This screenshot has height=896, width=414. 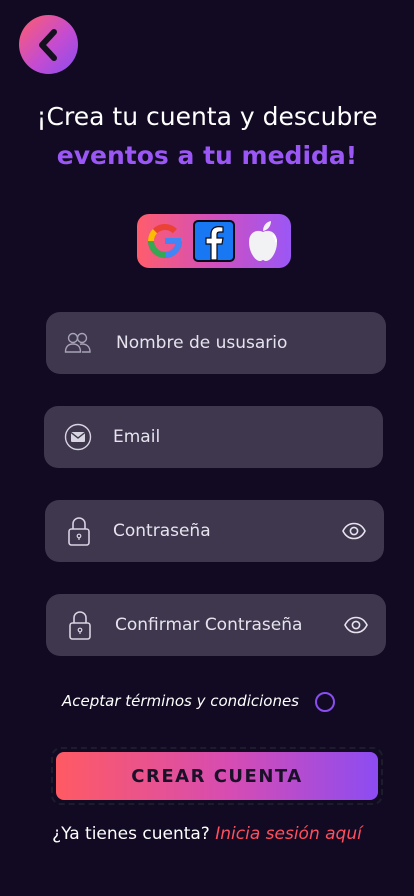 What do you see at coordinates (162, 531) in the screenshot?
I see `password-label: Contraseña` at bounding box center [162, 531].